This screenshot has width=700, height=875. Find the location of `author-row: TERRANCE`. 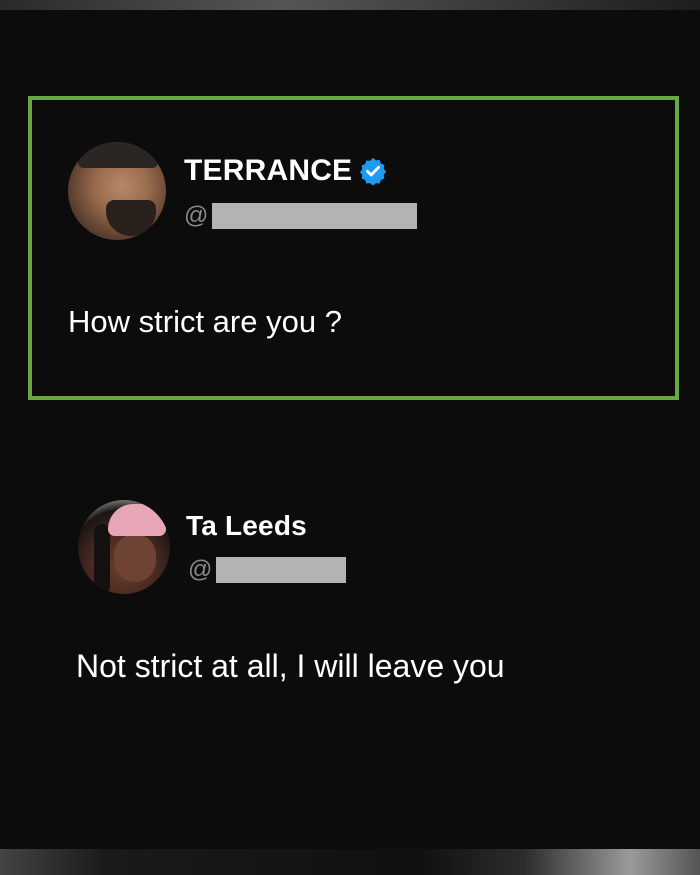

author-row: TERRANCE is located at coordinates (286, 171).